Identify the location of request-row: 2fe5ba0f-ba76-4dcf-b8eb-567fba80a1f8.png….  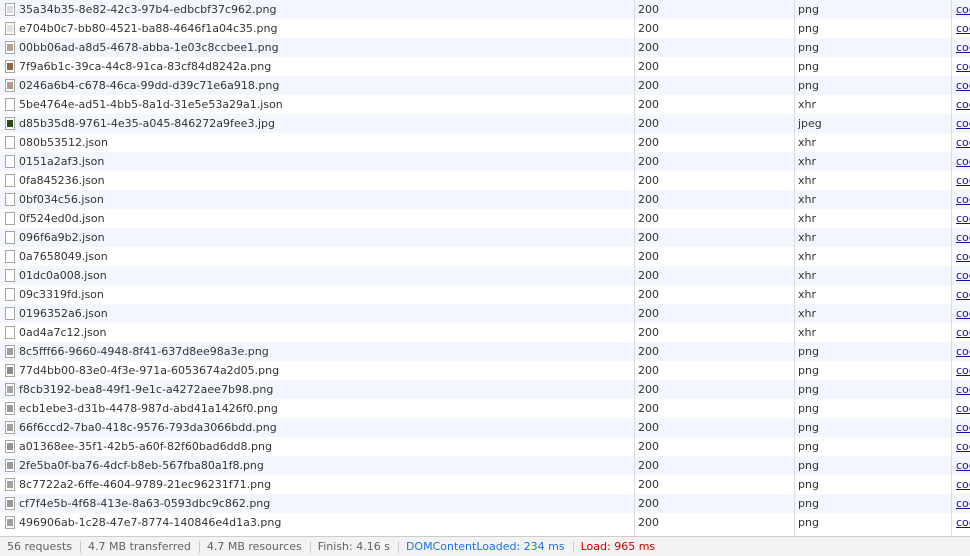
(485, 465).